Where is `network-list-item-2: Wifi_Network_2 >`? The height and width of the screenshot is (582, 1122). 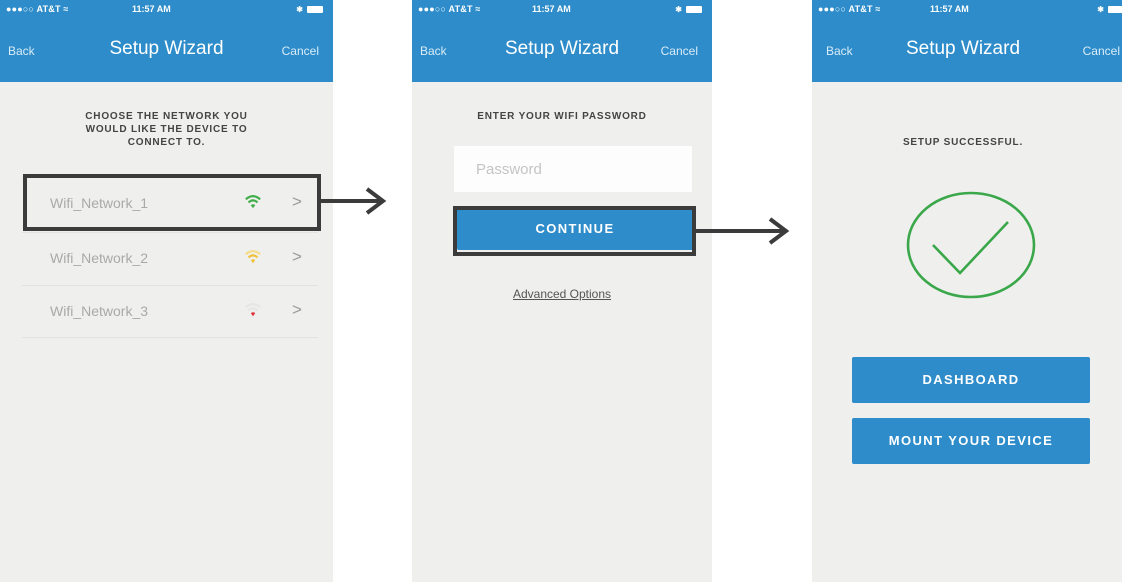 network-list-item-2: Wifi_Network_2 > is located at coordinates (170, 257).